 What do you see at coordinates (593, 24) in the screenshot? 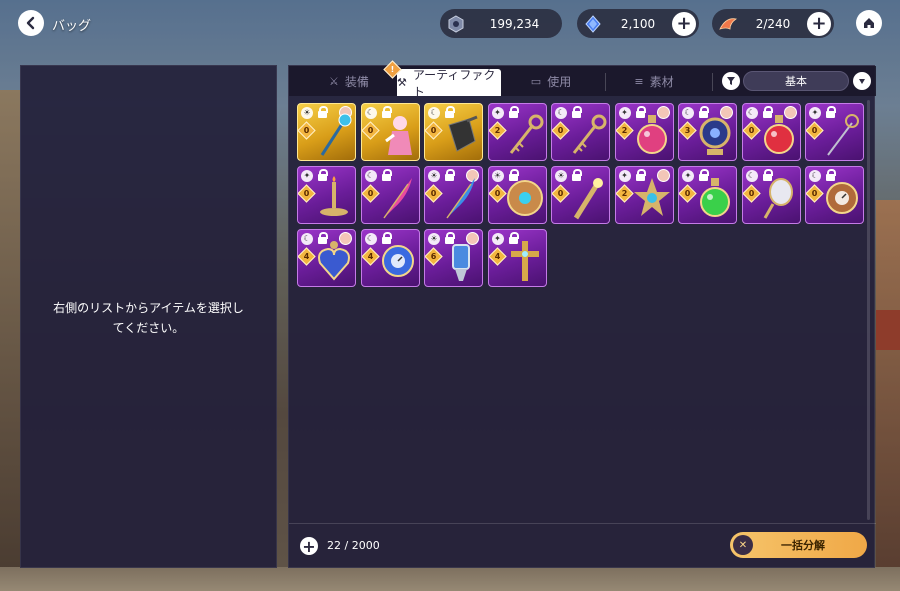
I see `gem-icon` at bounding box center [593, 24].